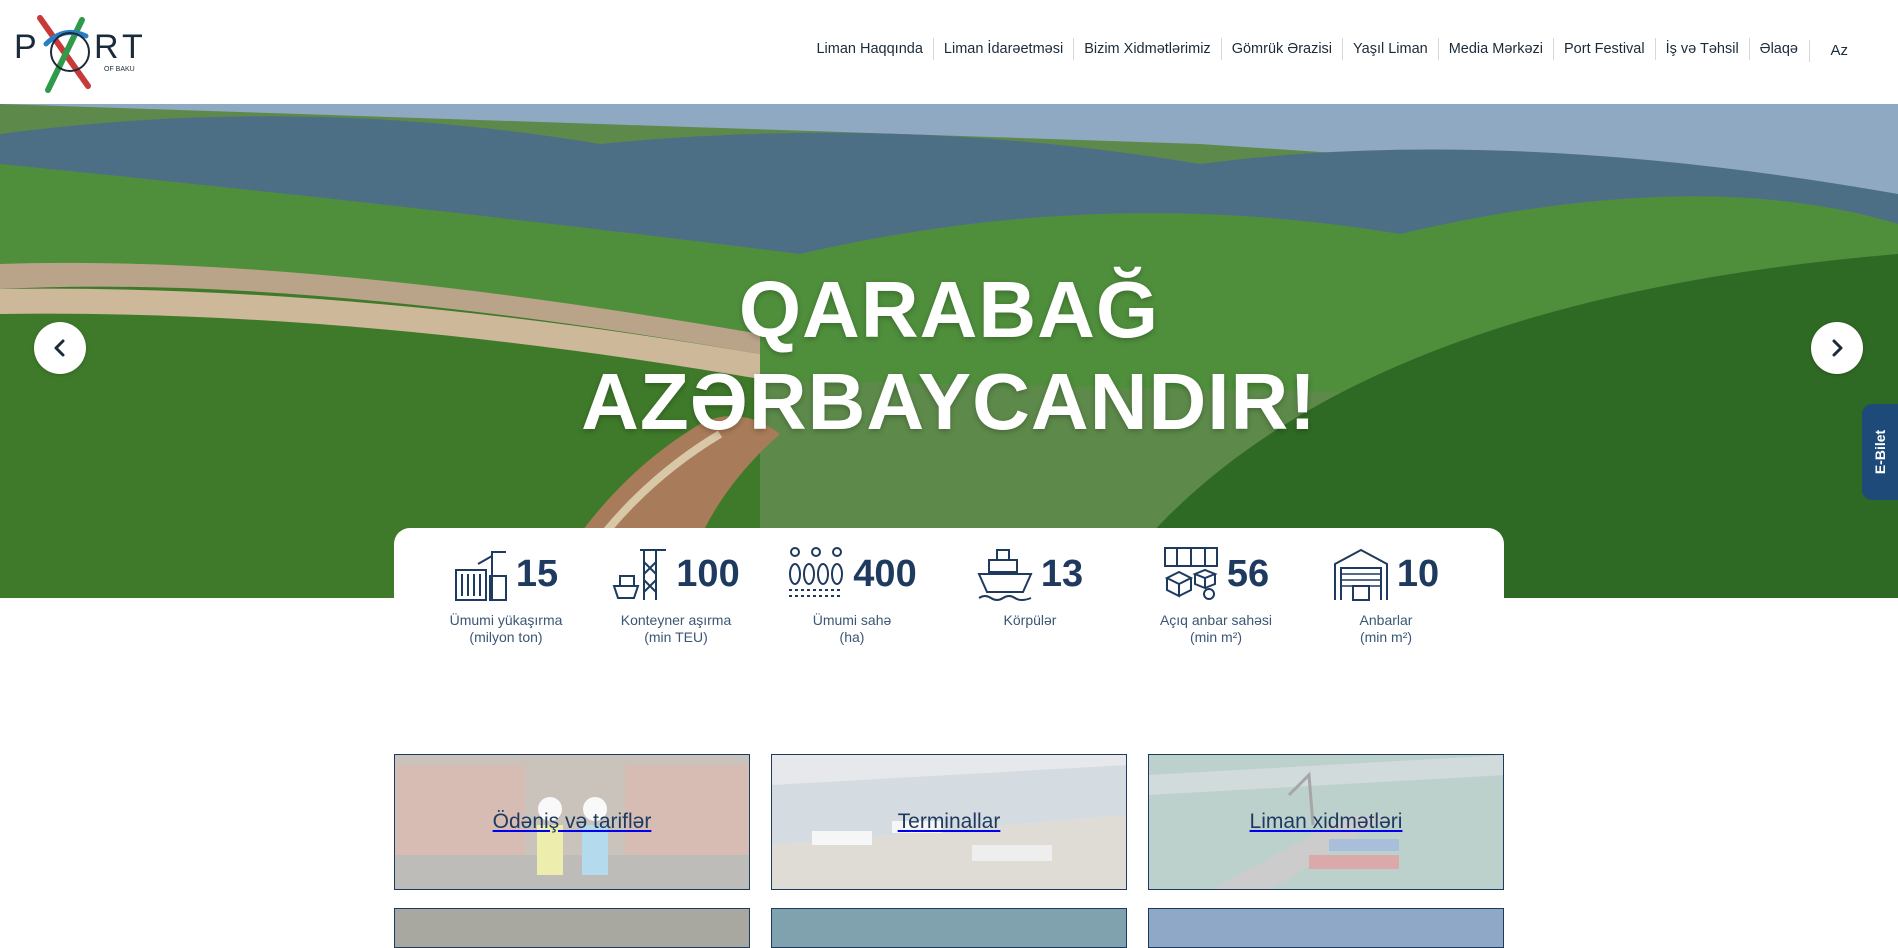 This screenshot has width=1898, height=948. I want to click on stat-value: 100, so click(708, 573).